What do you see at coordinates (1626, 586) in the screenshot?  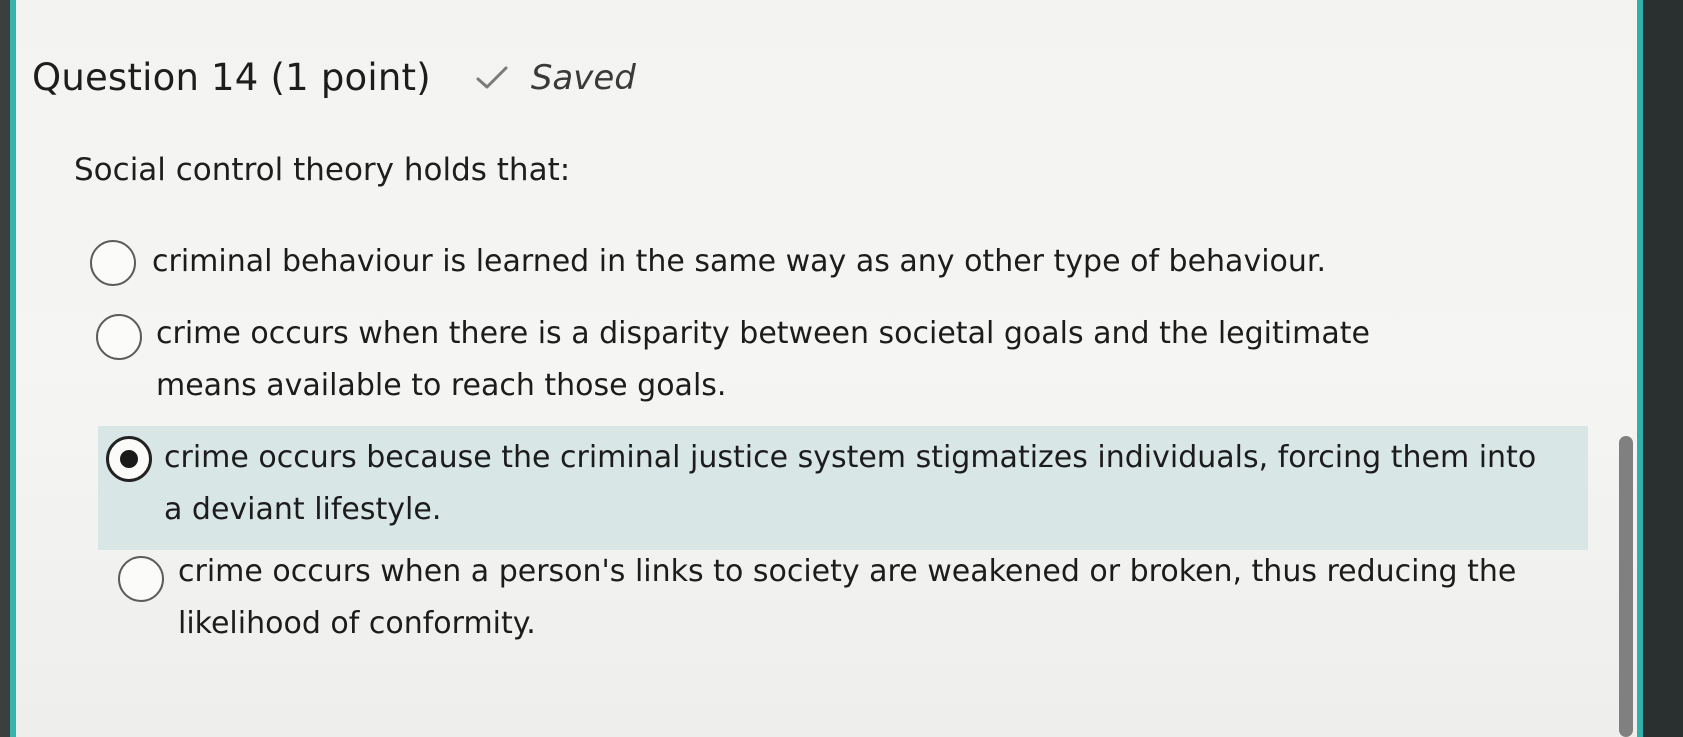 I see `scrollbar-thumb` at bounding box center [1626, 586].